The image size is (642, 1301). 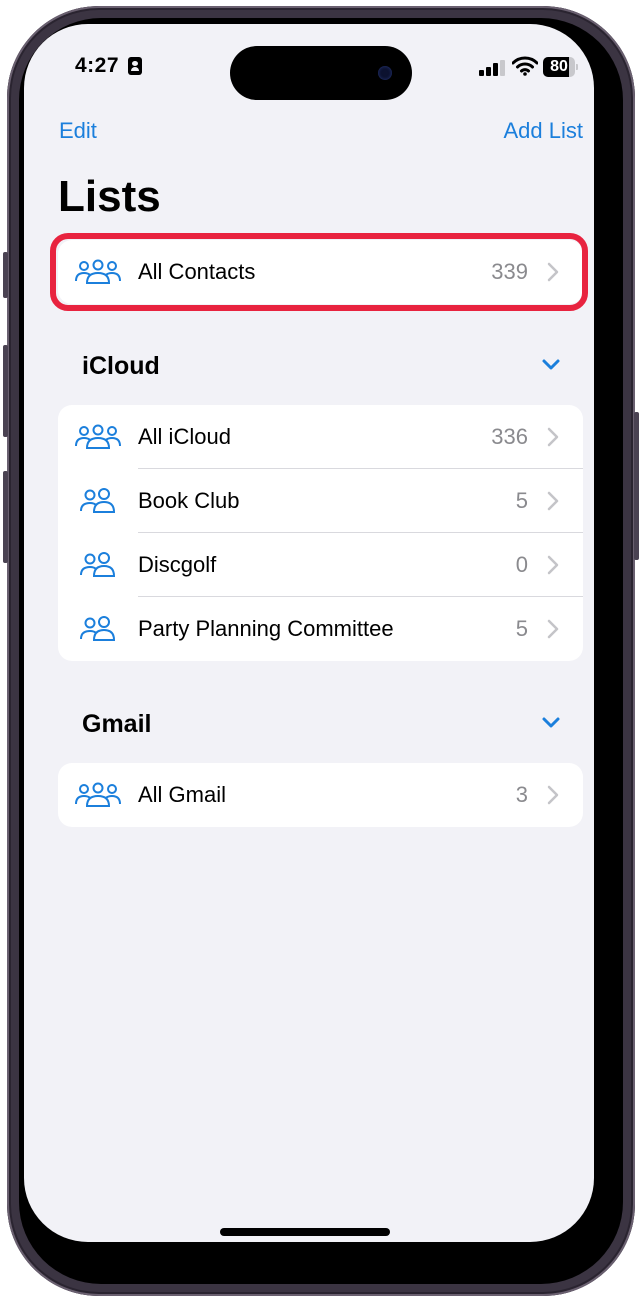 What do you see at coordinates (385, 73) in the screenshot?
I see `front-camera` at bounding box center [385, 73].